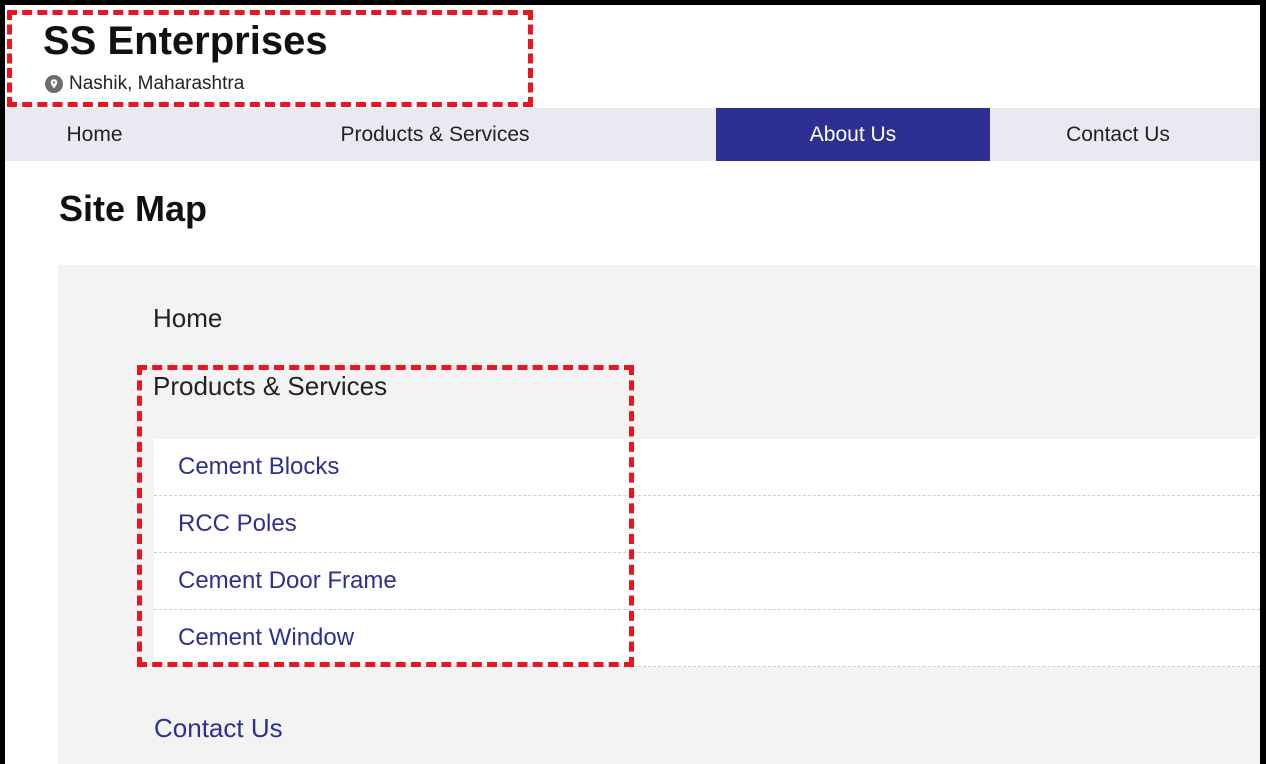 This screenshot has width=1266, height=764. What do you see at coordinates (54, 84) in the screenshot?
I see `map-pin-icon` at bounding box center [54, 84].